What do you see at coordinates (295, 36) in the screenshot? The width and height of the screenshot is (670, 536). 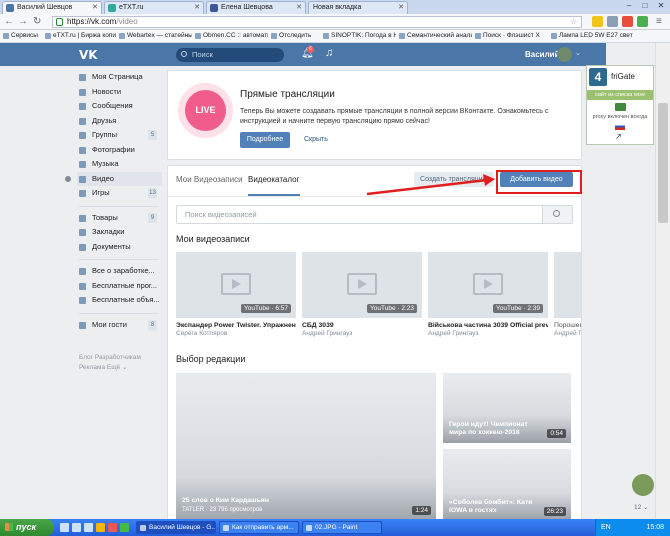 I see `bookmark-item: Отследить` at bounding box center [295, 36].